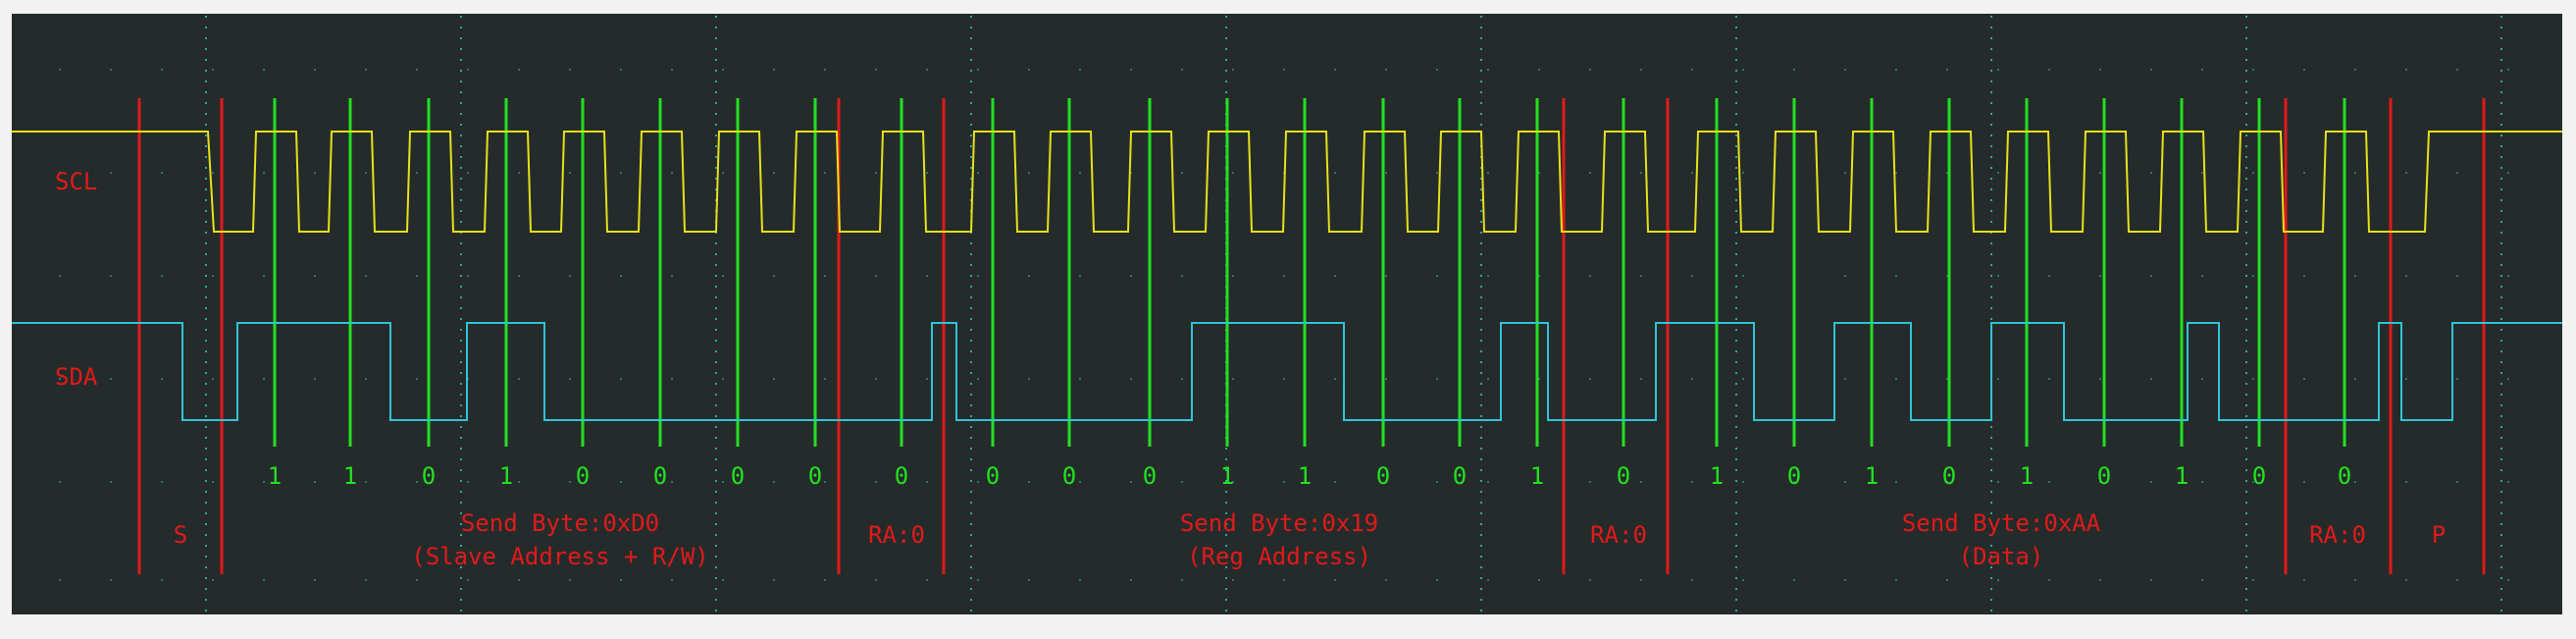  Describe the element at coordinates (1717, 476) in the screenshot. I see `bit-value-label: 1` at that location.